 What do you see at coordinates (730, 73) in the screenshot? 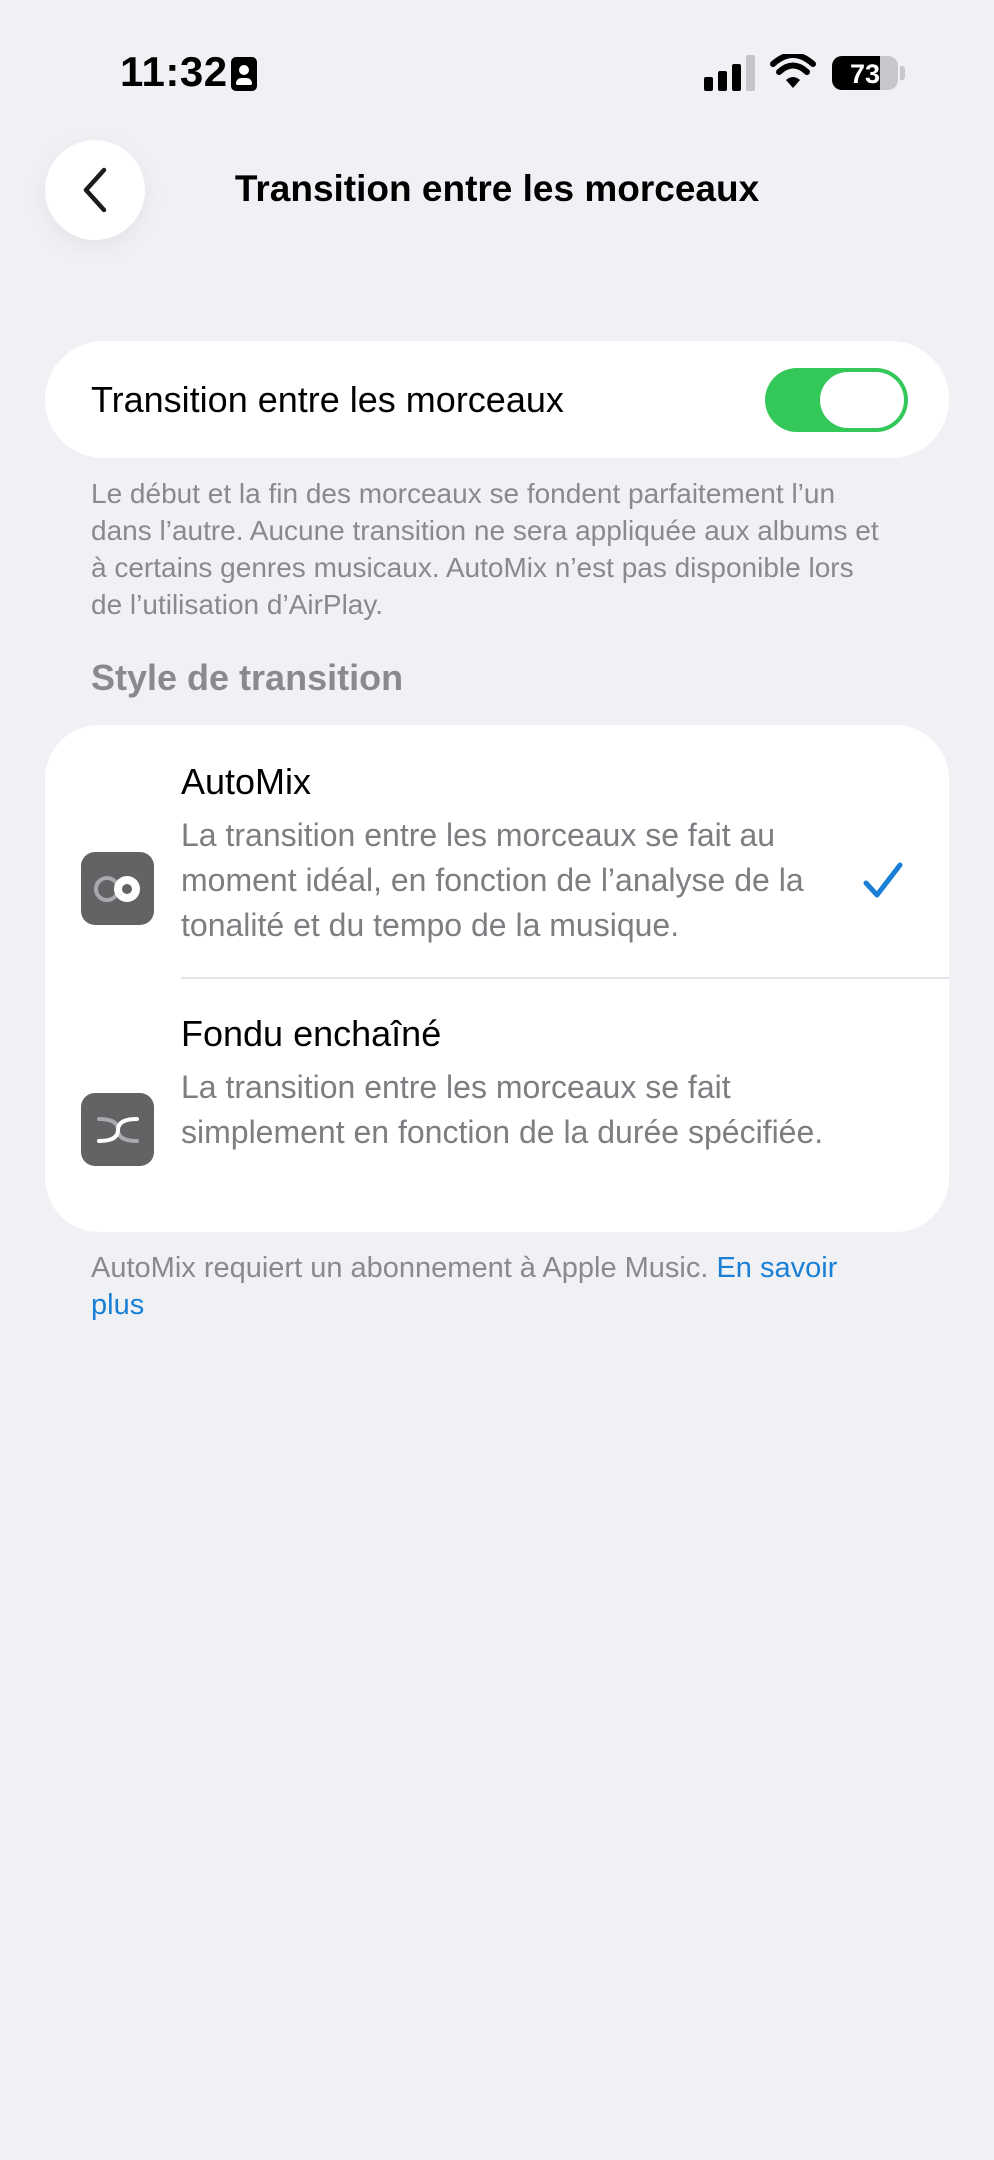
I see `cellular-signal-icon` at bounding box center [730, 73].